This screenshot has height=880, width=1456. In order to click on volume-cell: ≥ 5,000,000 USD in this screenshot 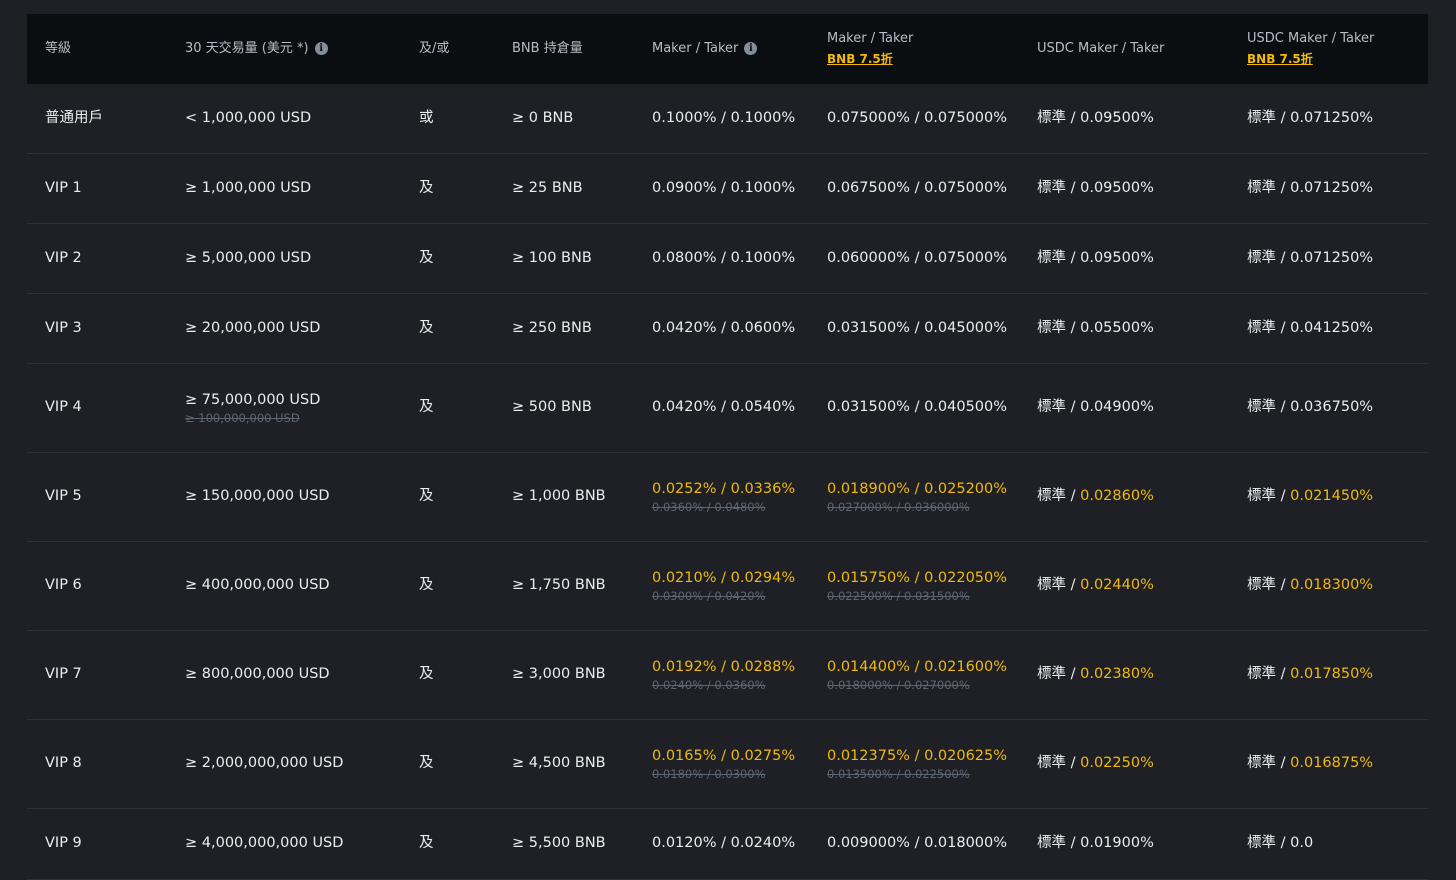, I will do `click(284, 259)`.